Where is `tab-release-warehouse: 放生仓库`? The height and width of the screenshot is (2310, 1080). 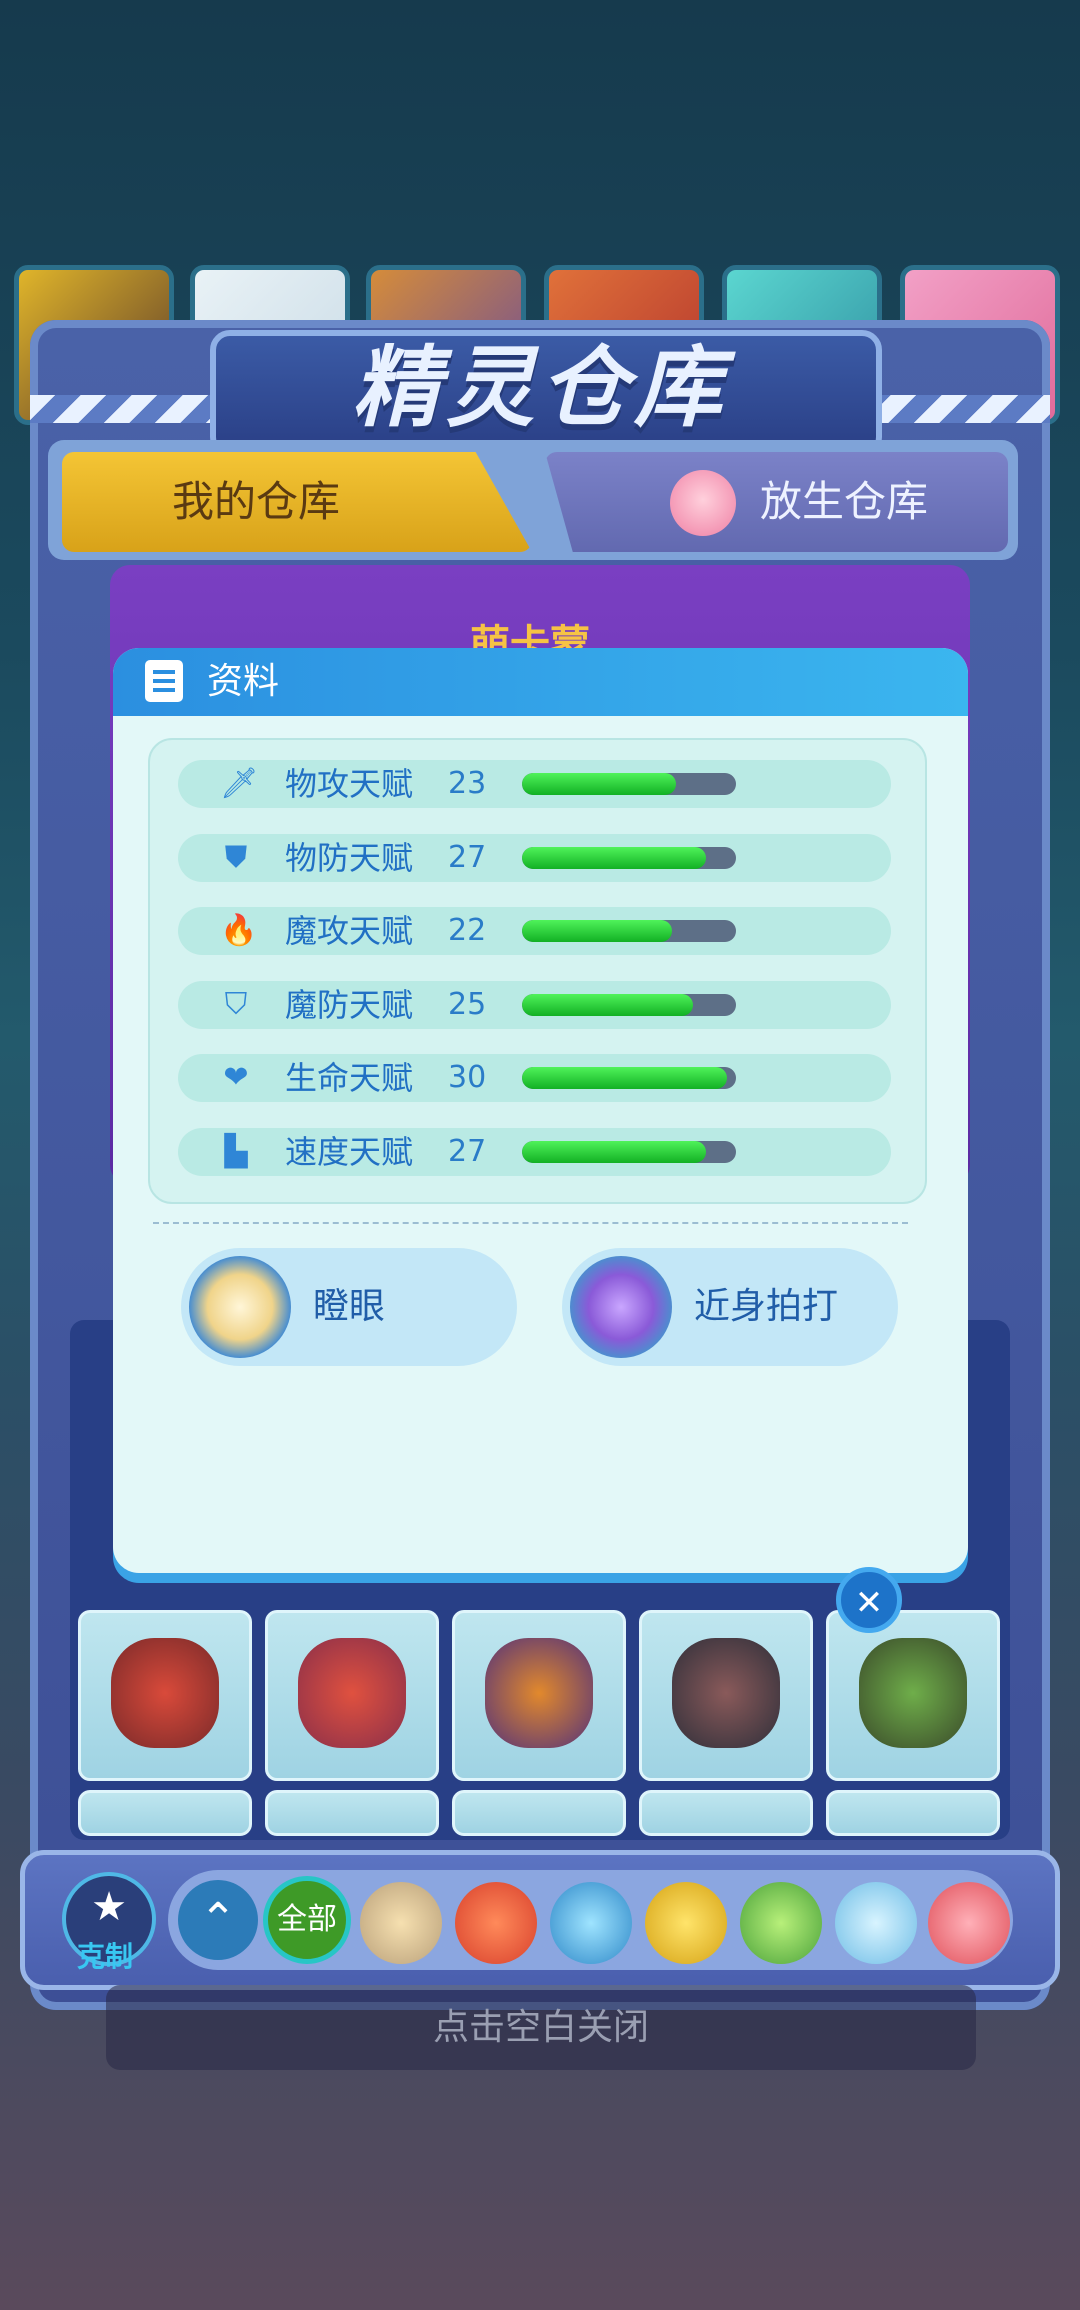 tab-release-warehouse: 放生仓库 is located at coordinates (776, 502).